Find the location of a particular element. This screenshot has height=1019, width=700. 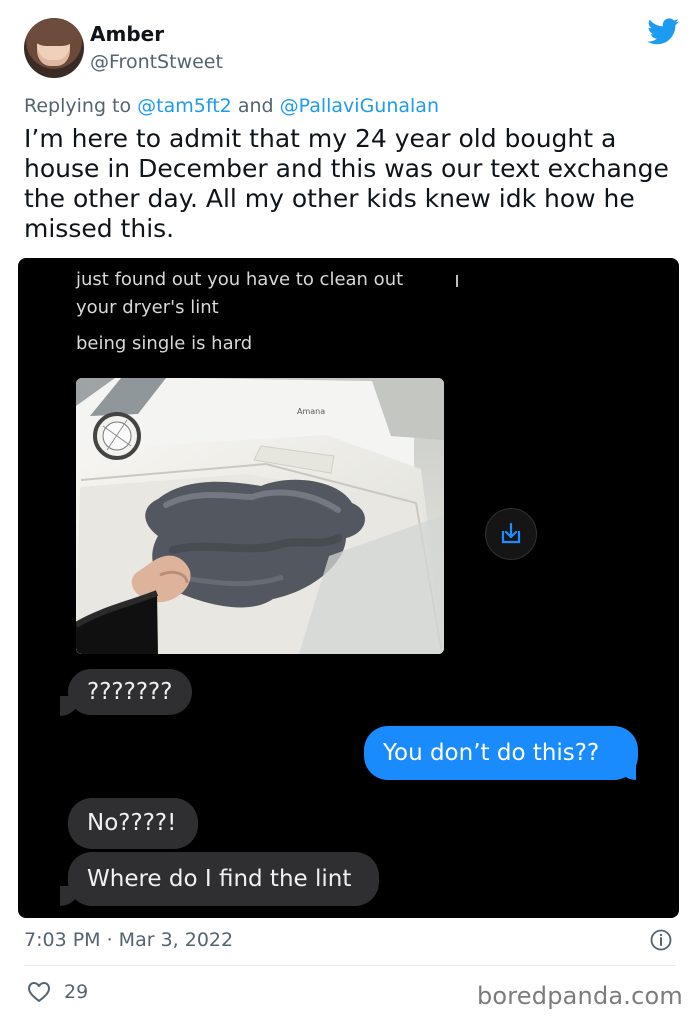

reply-user-pallavigunalan: @PallaviGunalan is located at coordinates (359, 106).